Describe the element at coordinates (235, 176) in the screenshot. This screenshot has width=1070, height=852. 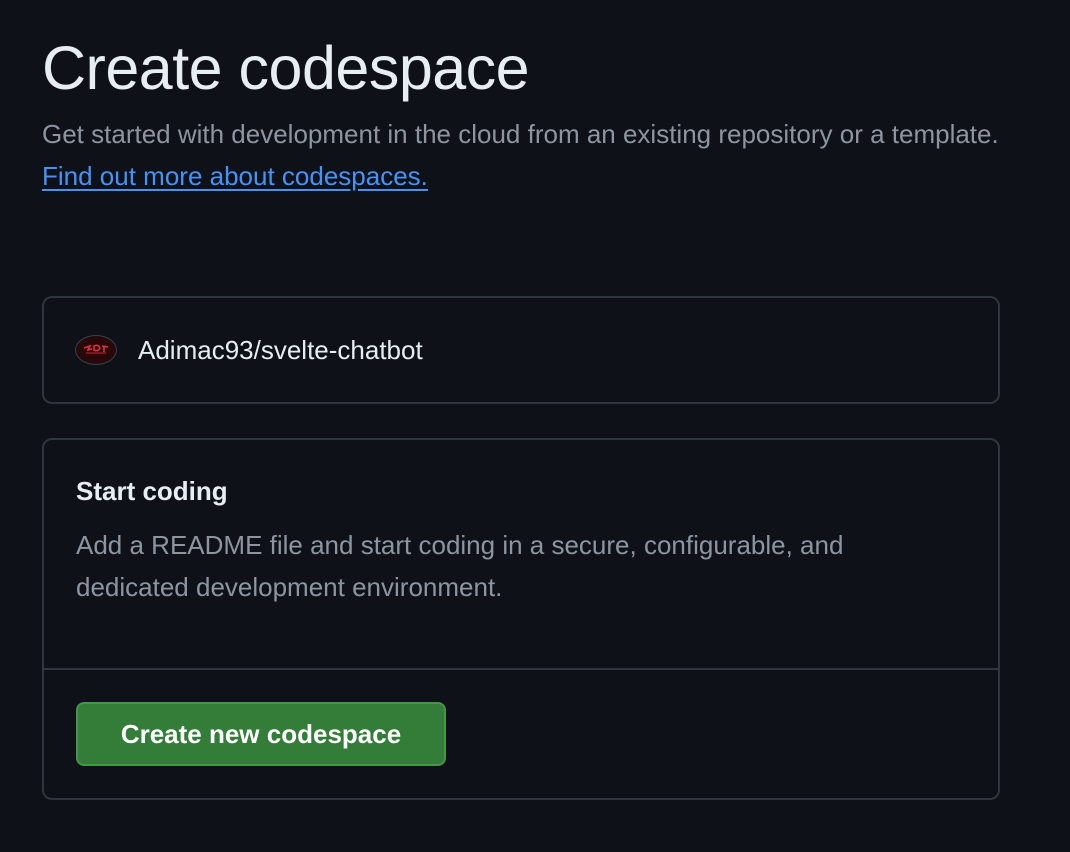
I see `learn-more-link: Find out more about codespaces.` at that location.